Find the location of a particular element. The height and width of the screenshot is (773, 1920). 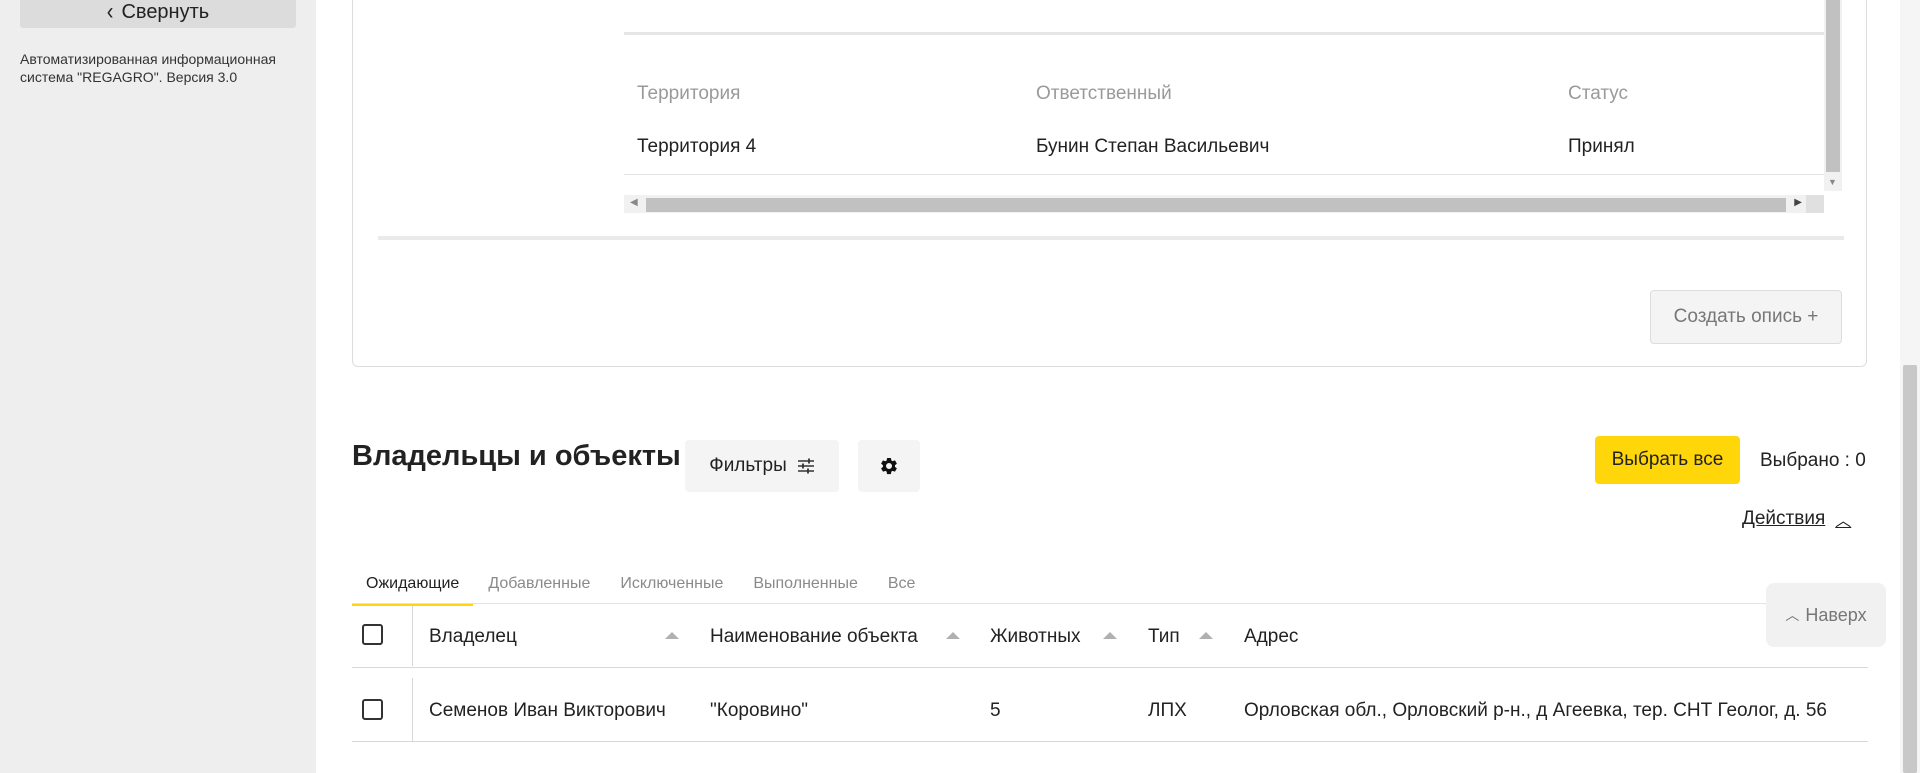

col-address: Адрес is located at coordinates (1271, 636).